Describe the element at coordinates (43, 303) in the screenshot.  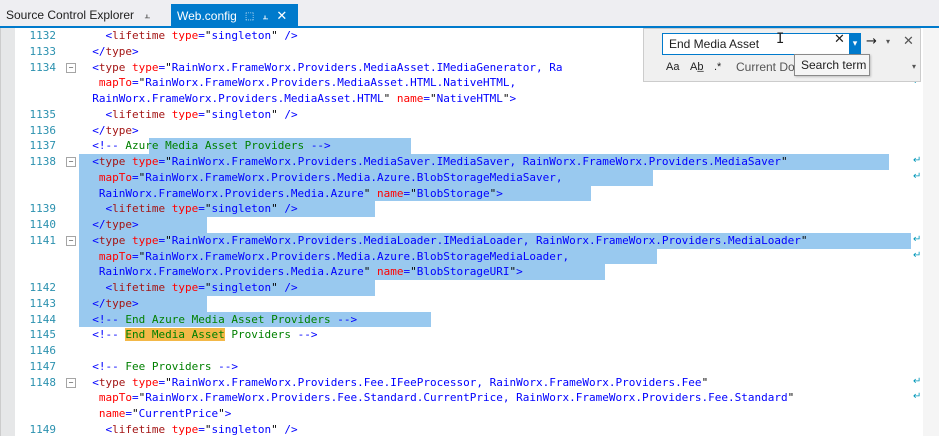
I see `line-number: 1143` at that location.